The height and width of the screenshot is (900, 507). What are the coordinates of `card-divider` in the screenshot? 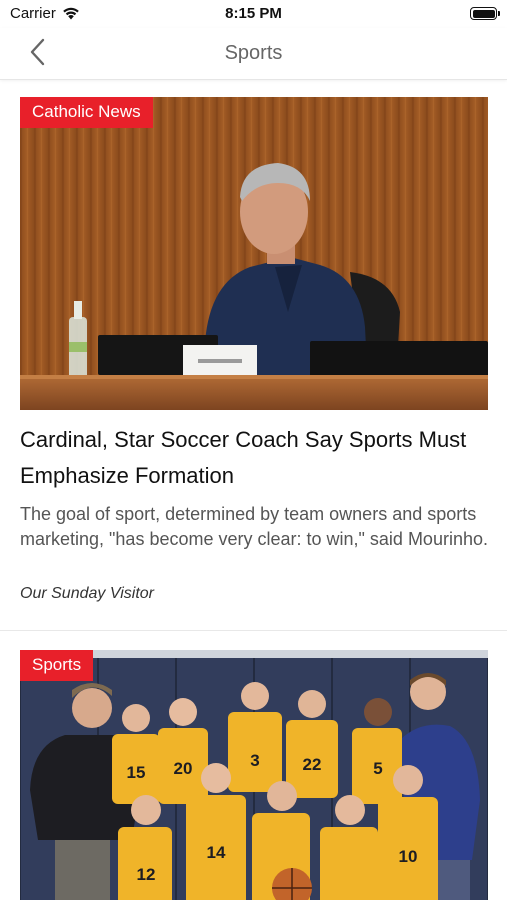 It's located at (253, 630).